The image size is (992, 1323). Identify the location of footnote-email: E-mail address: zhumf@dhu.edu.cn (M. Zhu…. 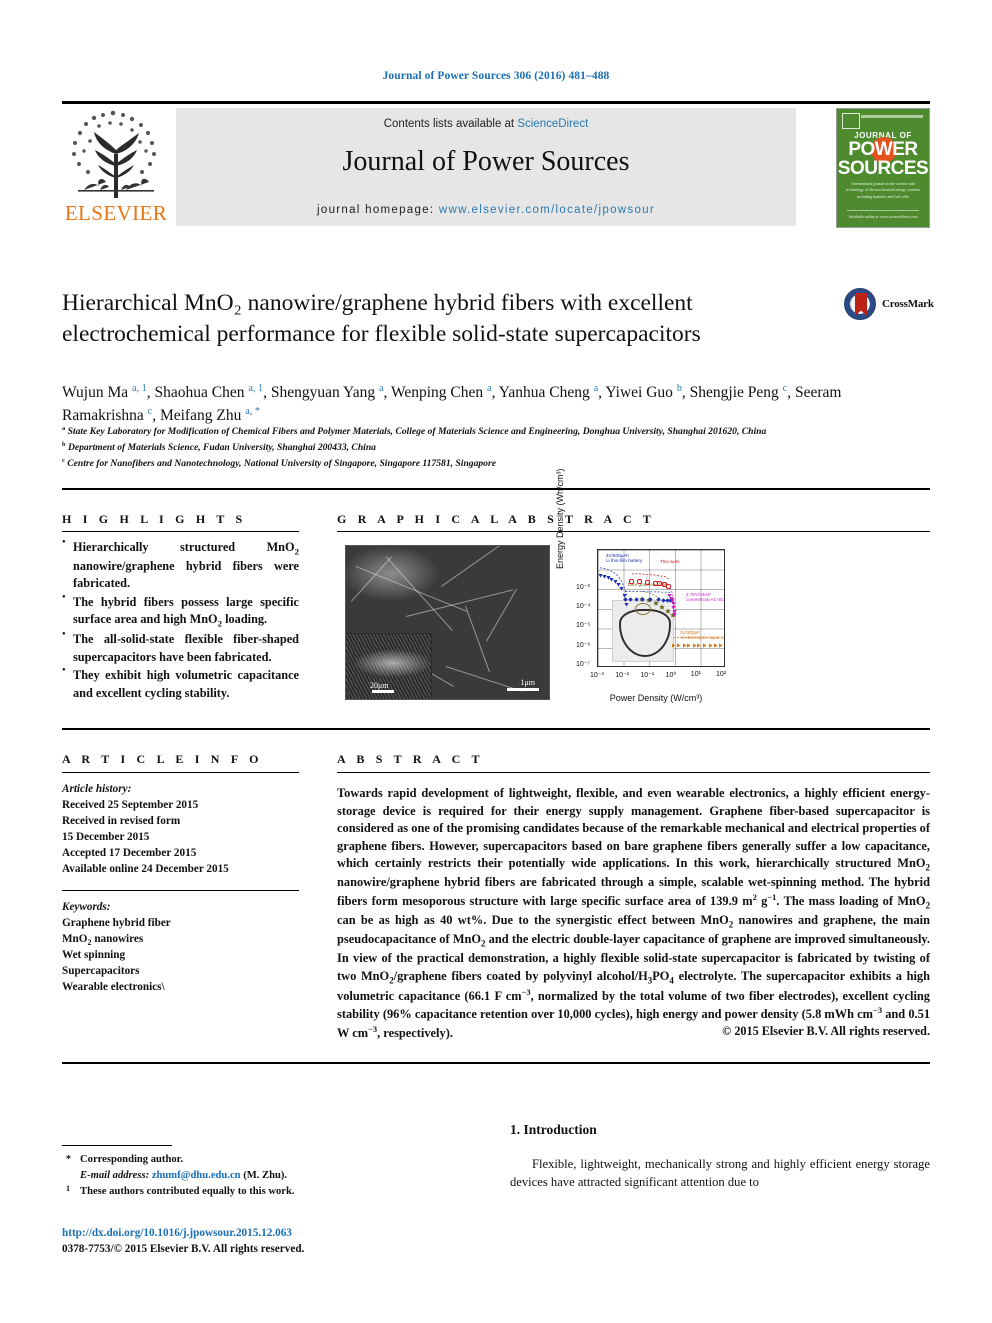
(207, 1176).